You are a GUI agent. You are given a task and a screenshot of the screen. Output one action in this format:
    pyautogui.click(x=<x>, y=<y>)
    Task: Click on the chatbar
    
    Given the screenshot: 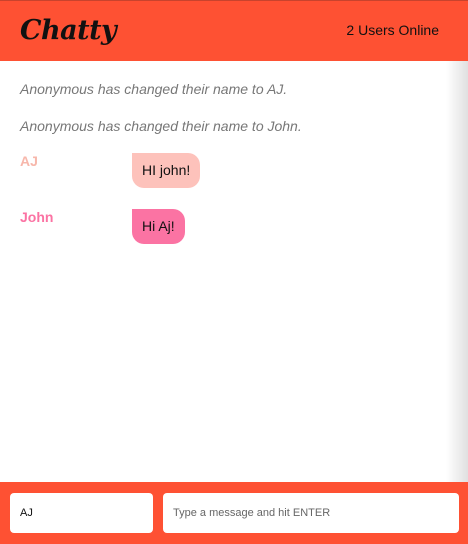 What is the action you would take?
    pyautogui.click(x=234, y=513)
    